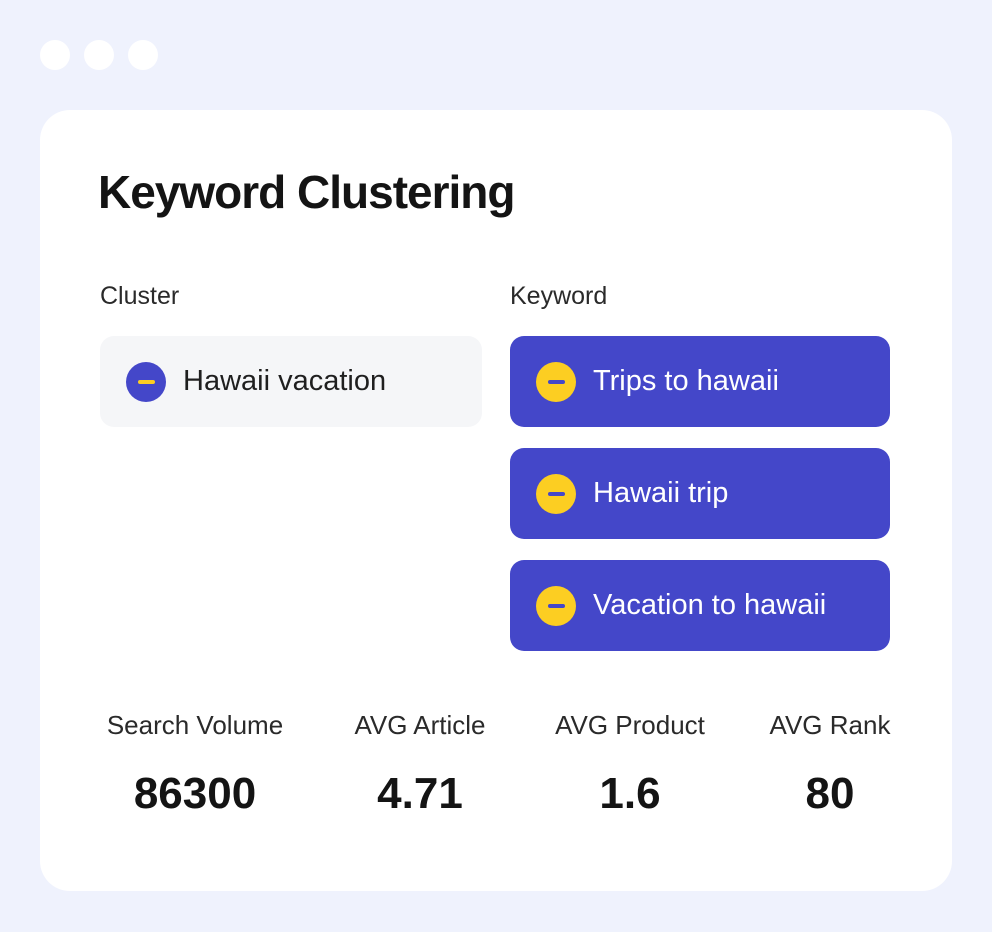 The width and height of the screenshot is (992, 932). Describe the element at coordinates (420, 793) in the screenshot. I see `stat-value: 4.71` at that location.